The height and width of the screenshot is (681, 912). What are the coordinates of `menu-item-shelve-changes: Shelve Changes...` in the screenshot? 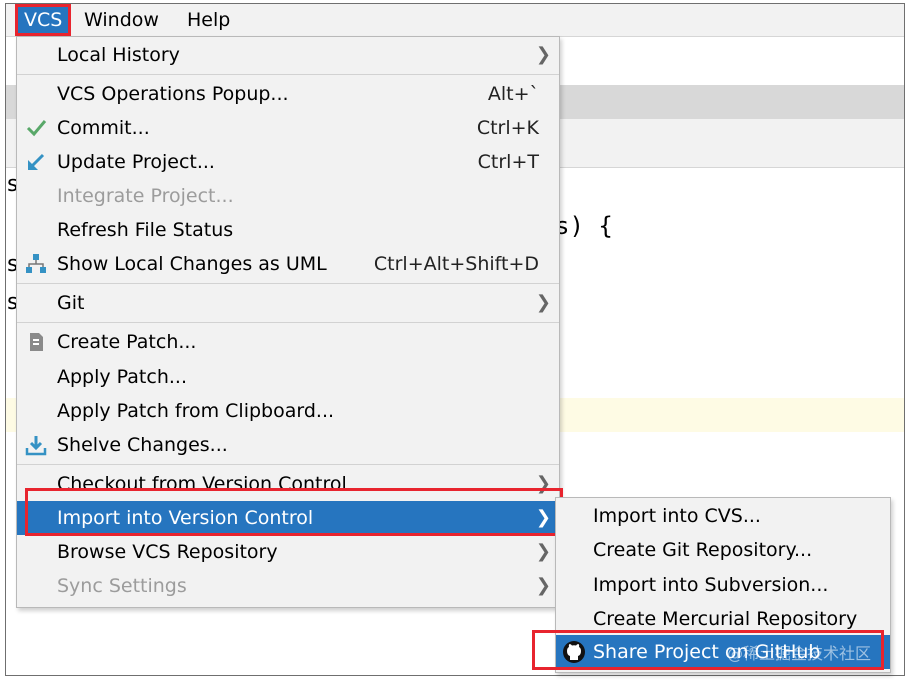 It's located at (288, 445).